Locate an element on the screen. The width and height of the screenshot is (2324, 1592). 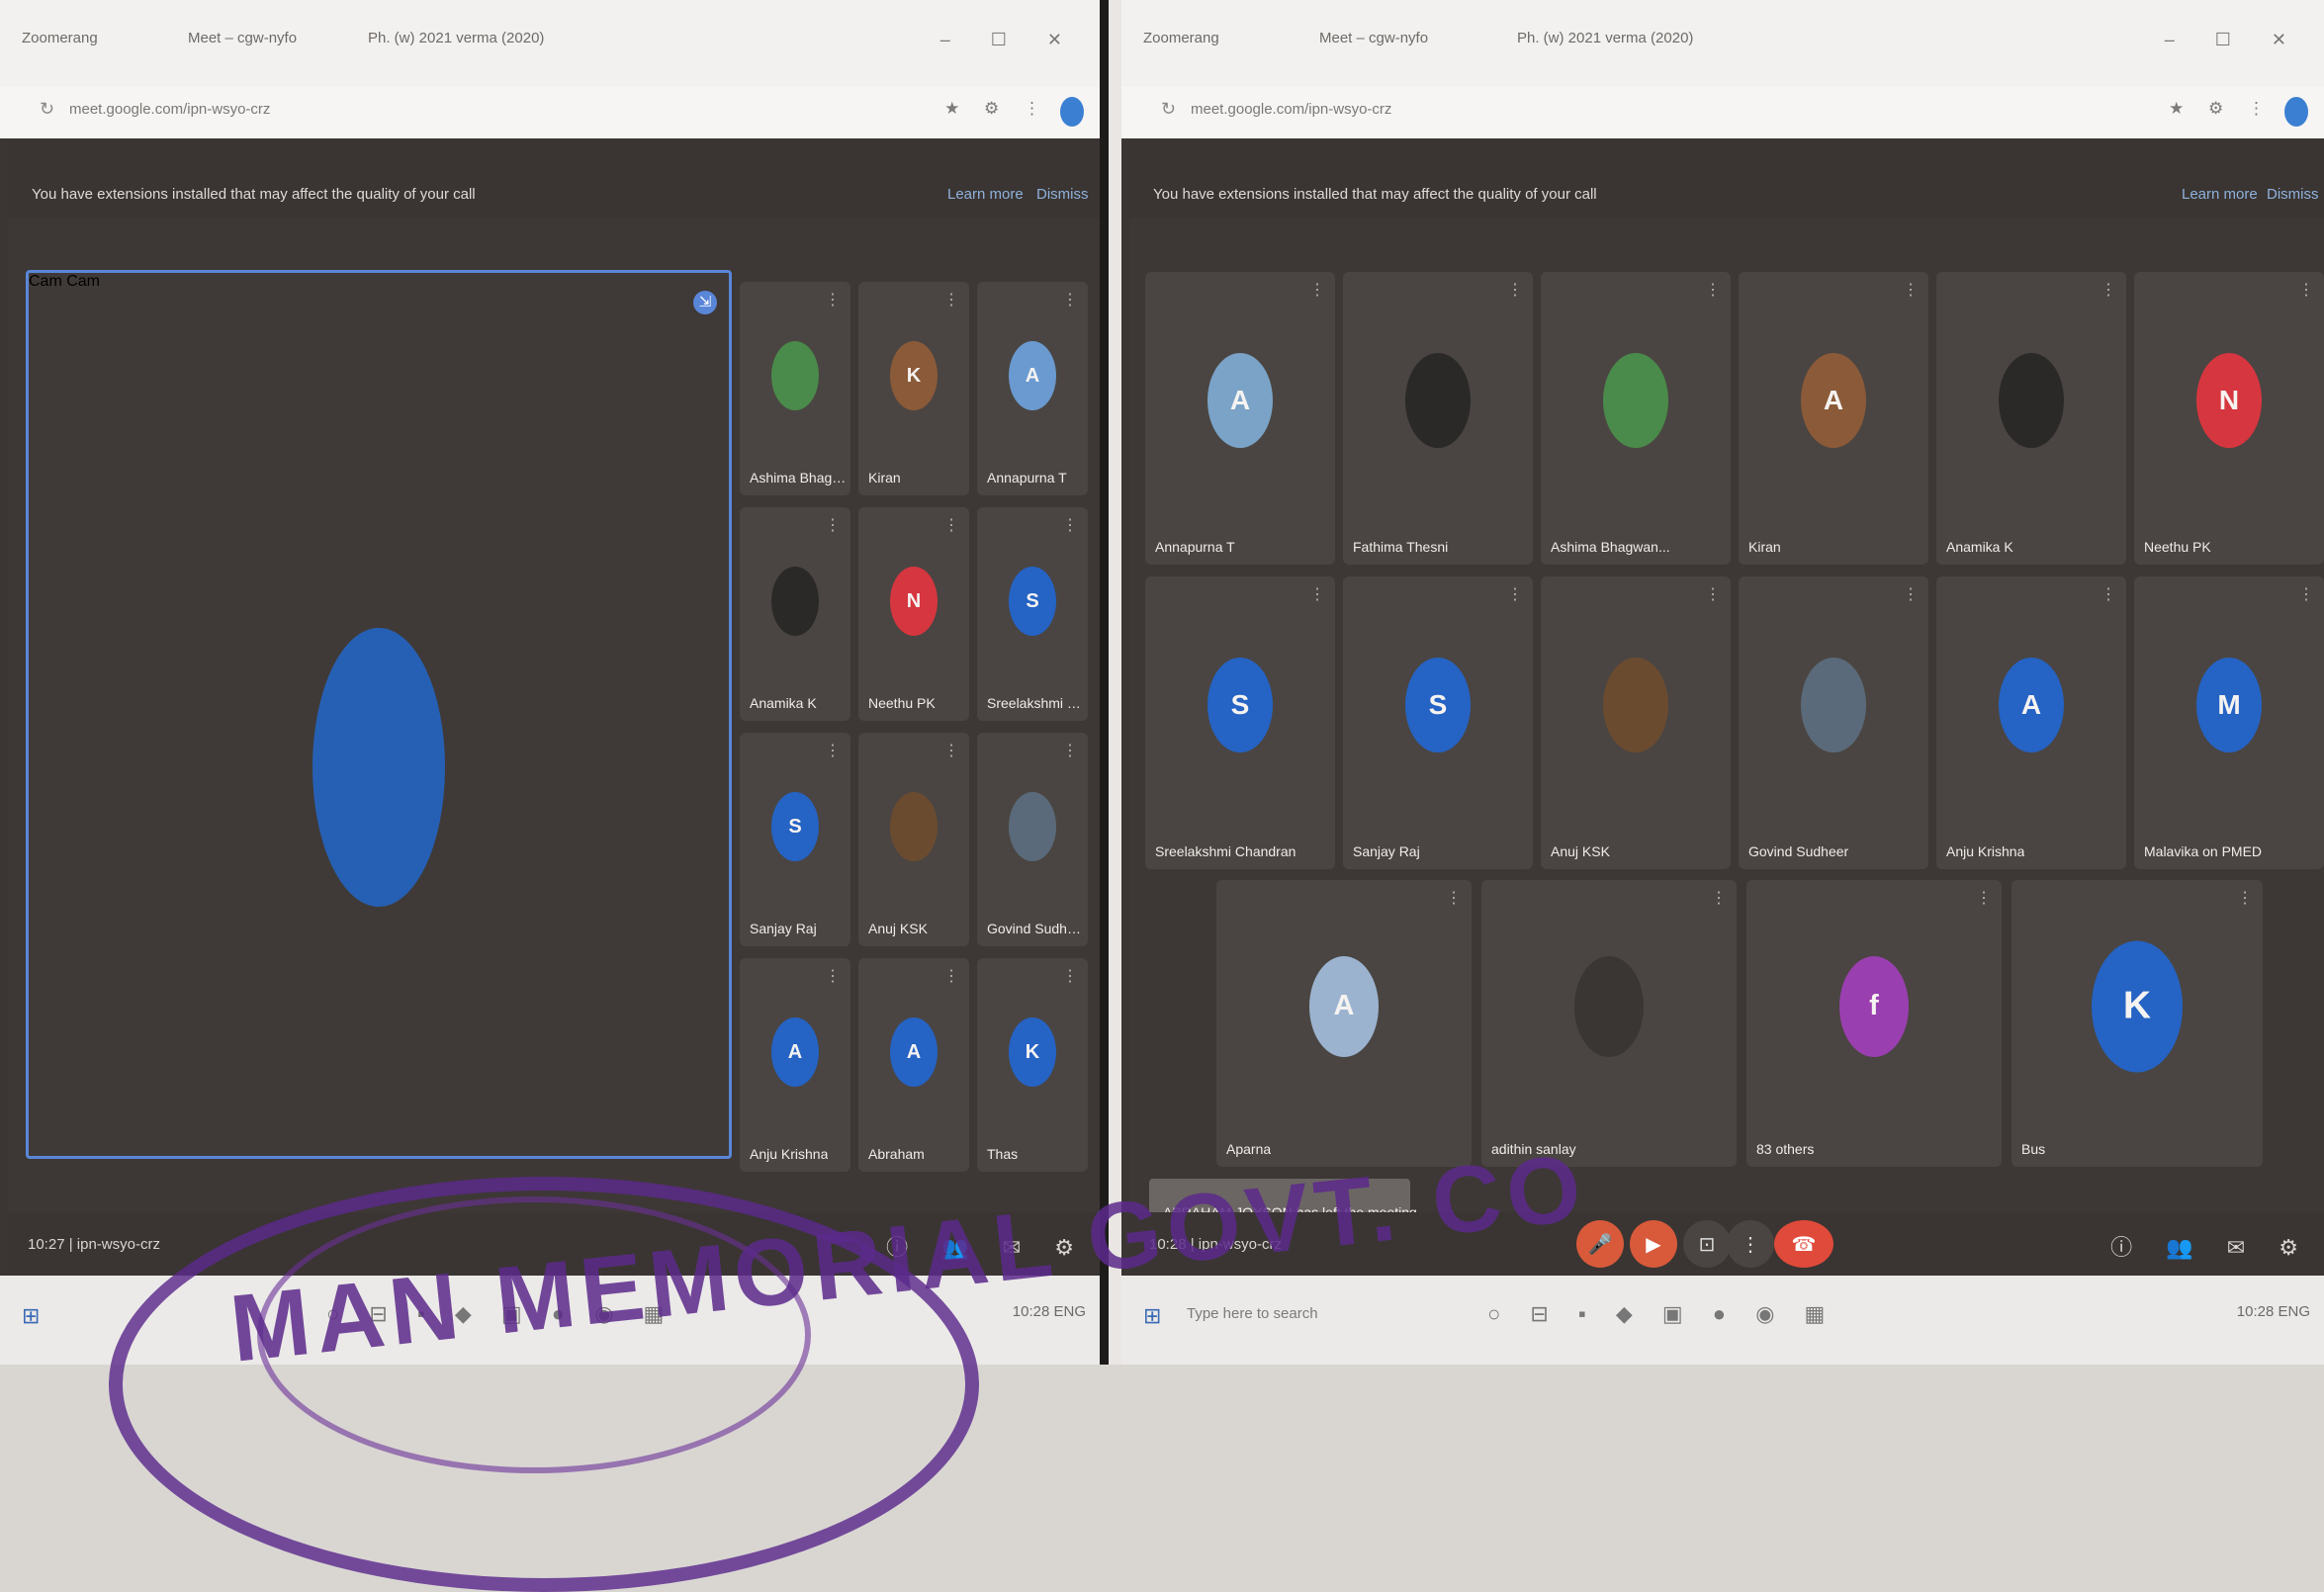
participant-avatar: f is located at coordinates (1874, 1006).